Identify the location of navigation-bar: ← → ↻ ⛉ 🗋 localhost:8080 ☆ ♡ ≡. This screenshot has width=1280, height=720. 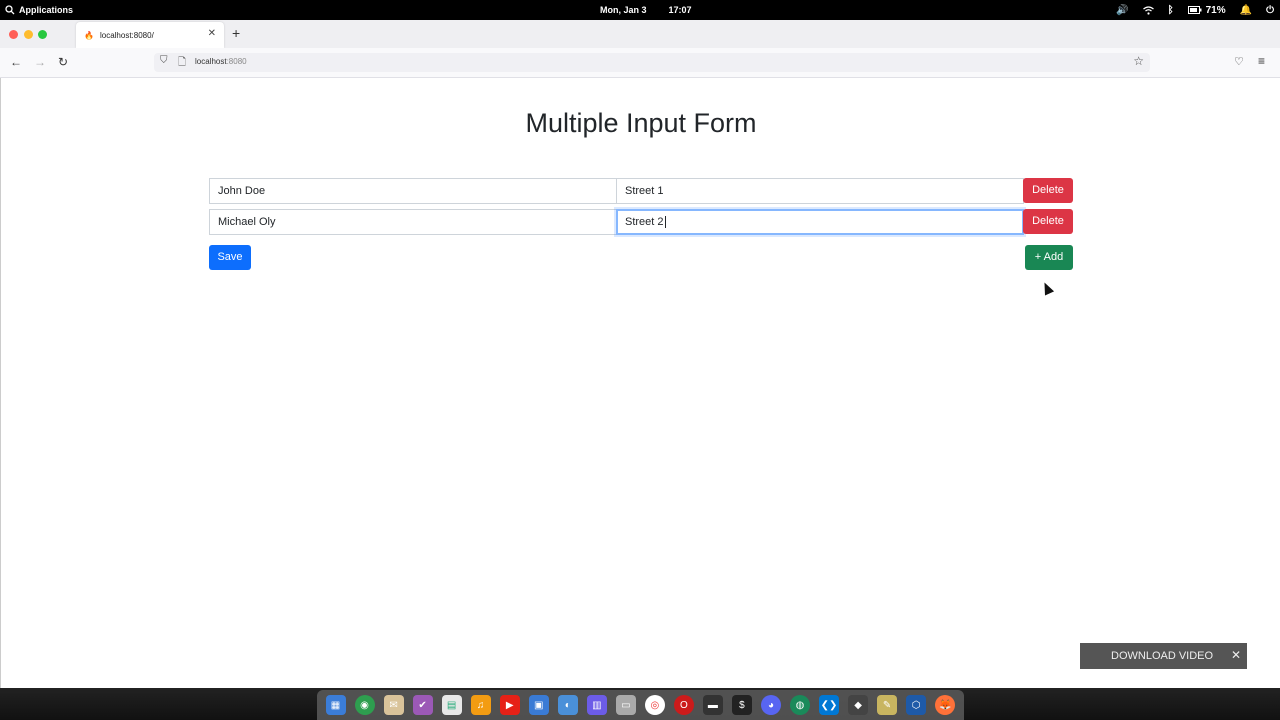
(640, 63).